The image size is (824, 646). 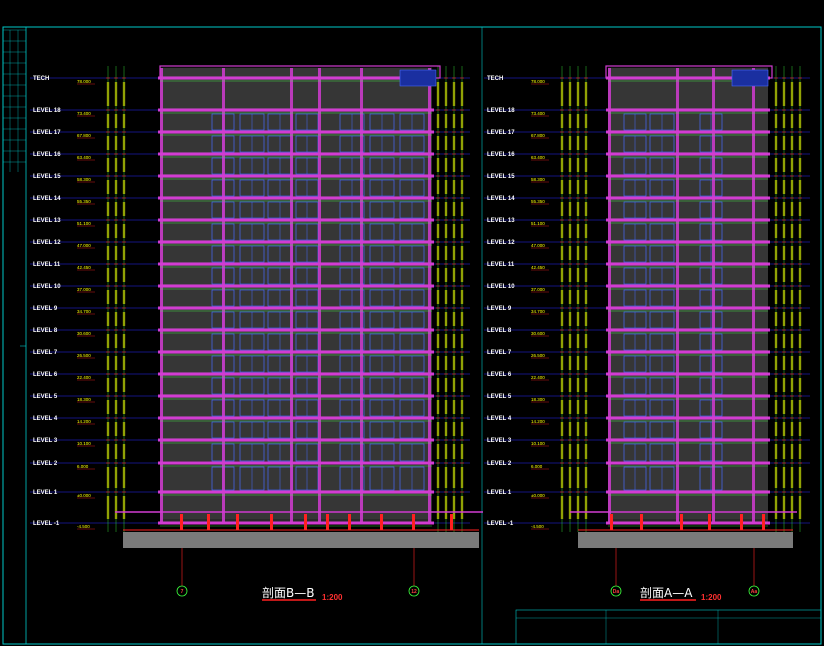 I want to click on level-elevation: ±0.000, so click(x=84, y=495).